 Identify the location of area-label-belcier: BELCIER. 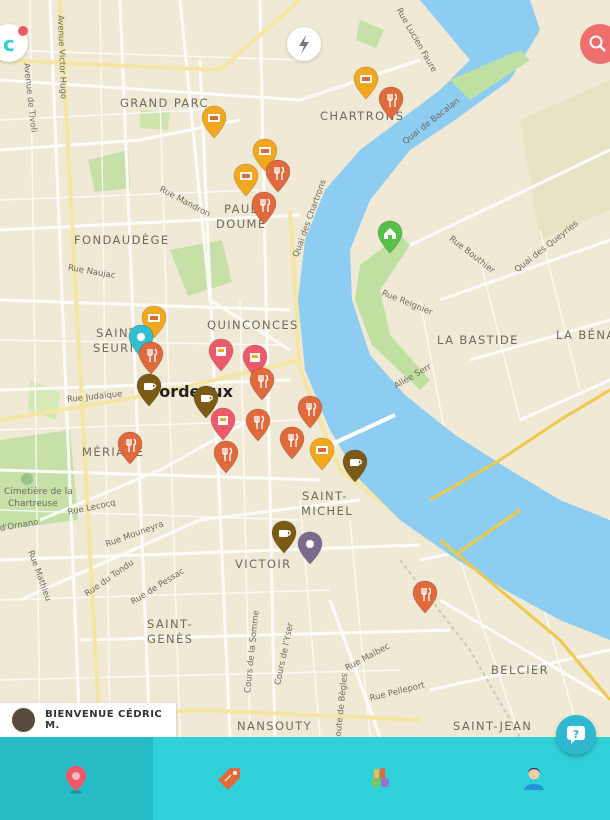
(520, 670).